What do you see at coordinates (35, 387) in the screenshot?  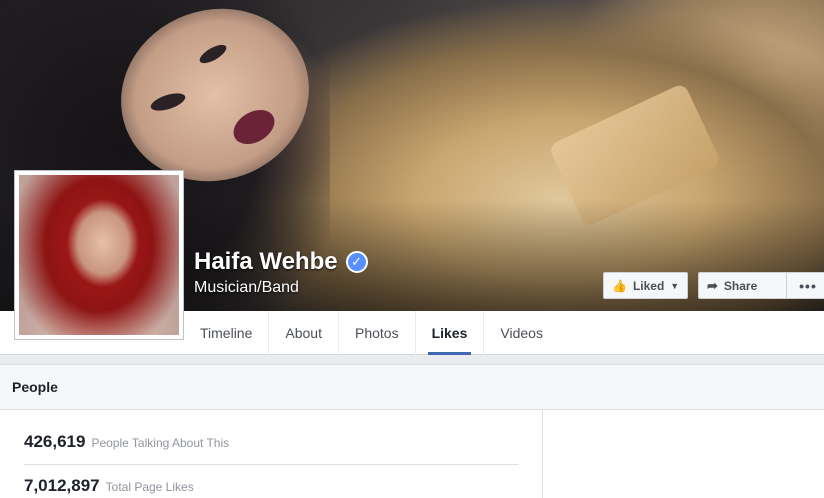 I see `people-section-title: People` at bounding box center [35, 387].